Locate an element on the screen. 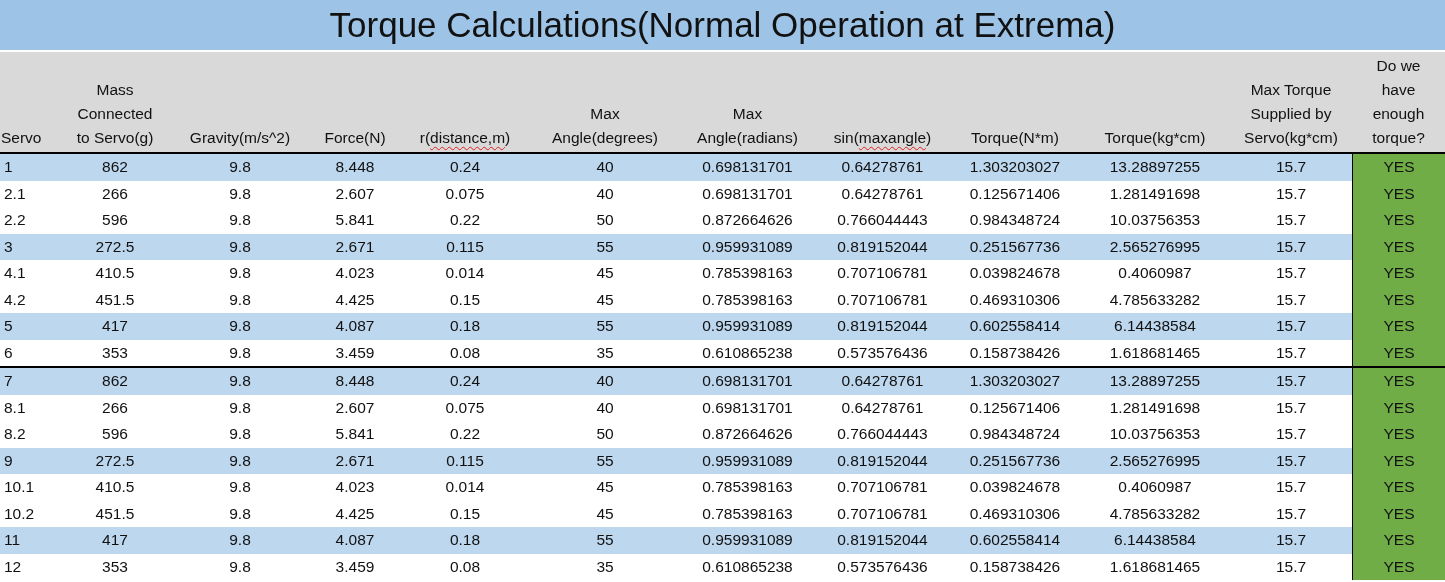 The width and height of the screenshot is (1445, 582). table-cell-text: 0.959931089 is located at coordinates (747, 540).